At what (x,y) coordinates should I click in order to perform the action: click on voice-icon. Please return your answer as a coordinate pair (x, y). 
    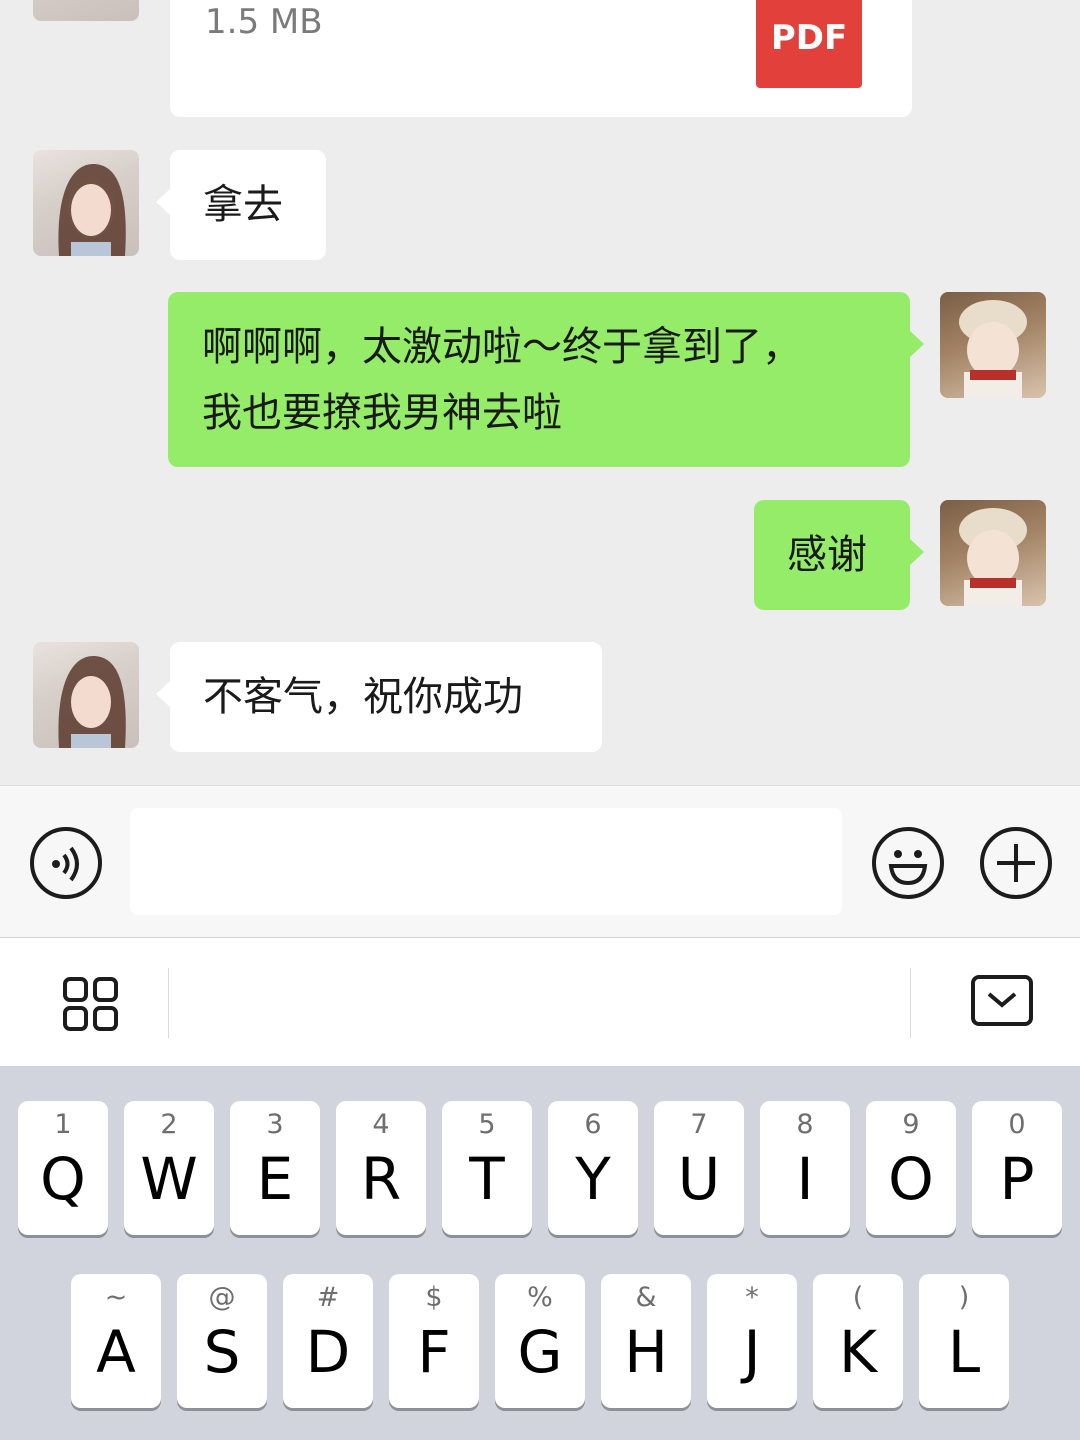
    Looking at the image, I should click on (65, 864).